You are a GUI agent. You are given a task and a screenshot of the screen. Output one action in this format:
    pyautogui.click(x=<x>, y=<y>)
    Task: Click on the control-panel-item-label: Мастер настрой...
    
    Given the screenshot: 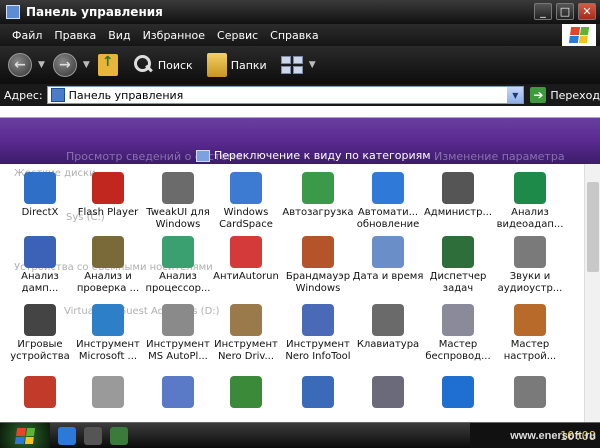 What is the action you would take?
    pyautogui.click(x=530, y=350)
    